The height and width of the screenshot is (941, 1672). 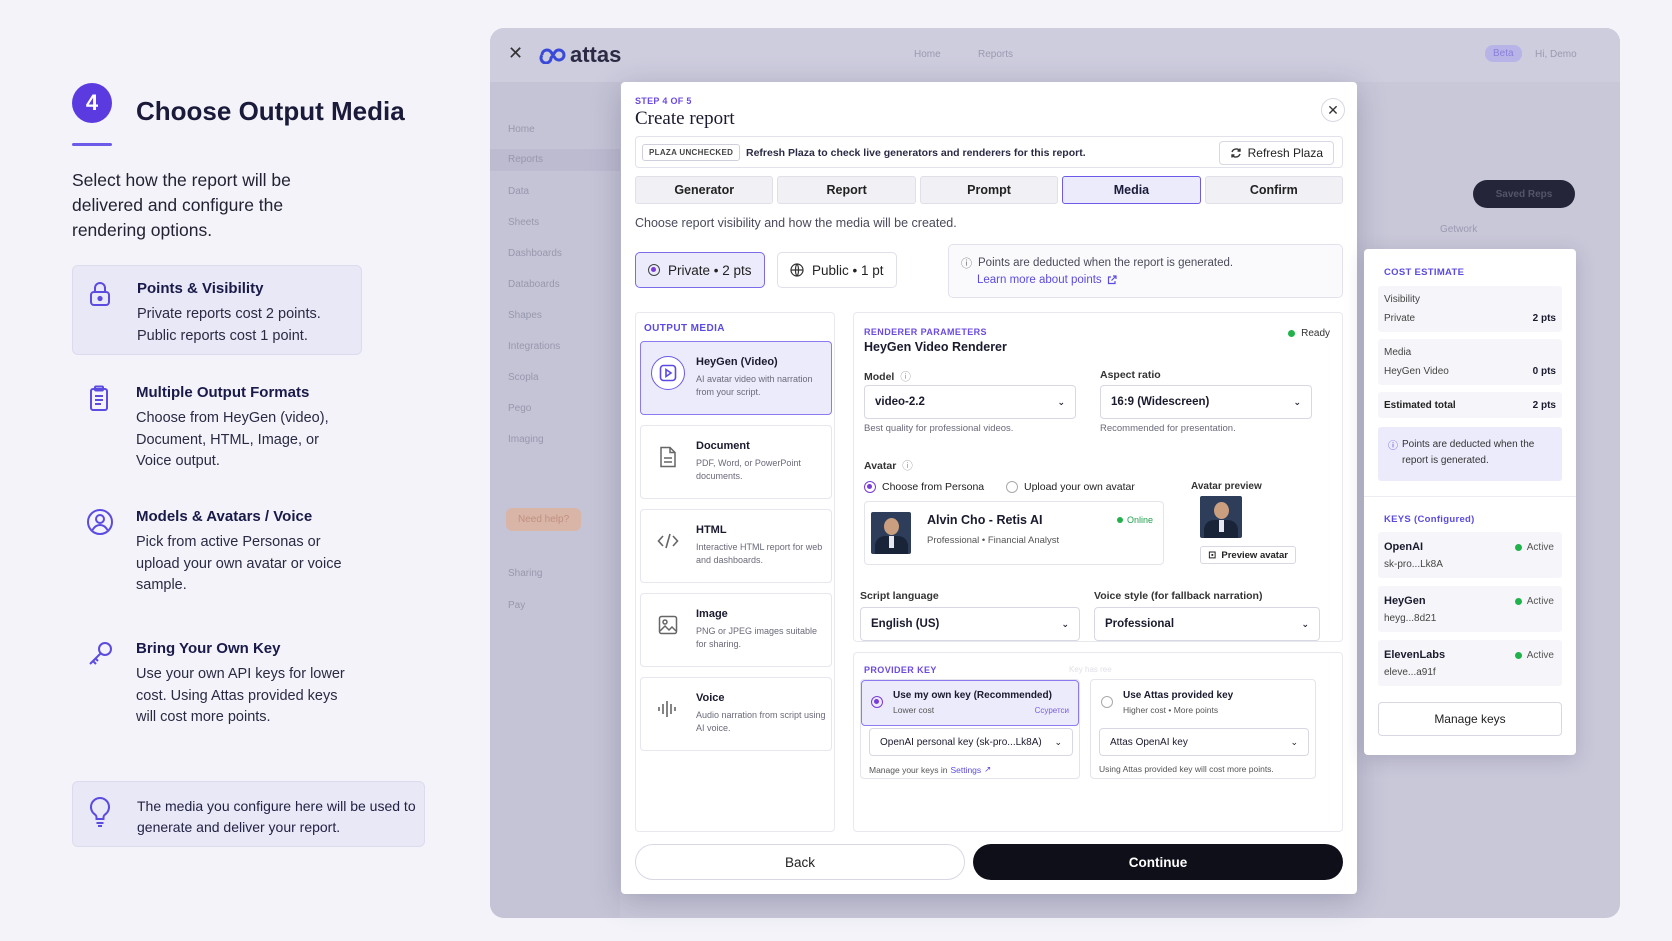 What do you see at coordinates (970, 402) in the screenshot?
I see `model-select: video-2.2 ⌄` at bounding box center [970, 402].